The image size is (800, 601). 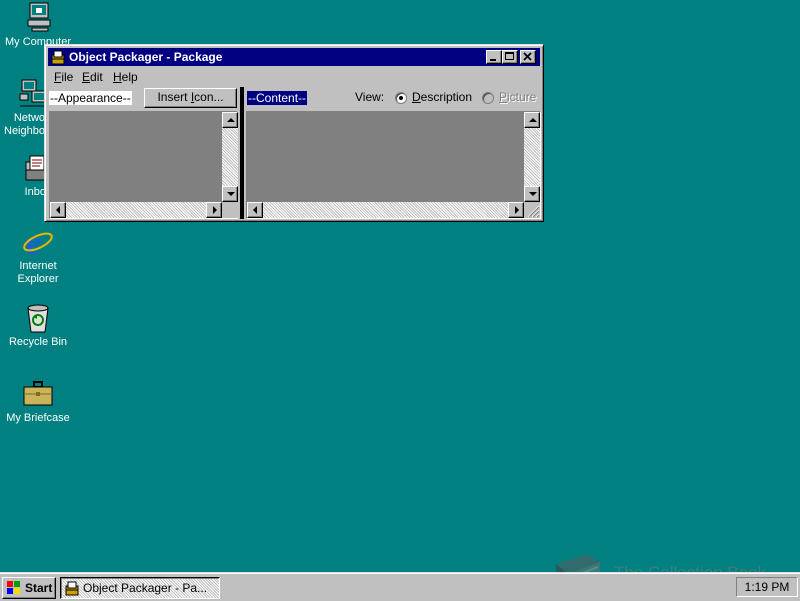 I want to click on view-description-label: Description, so click(x=442, y=97).